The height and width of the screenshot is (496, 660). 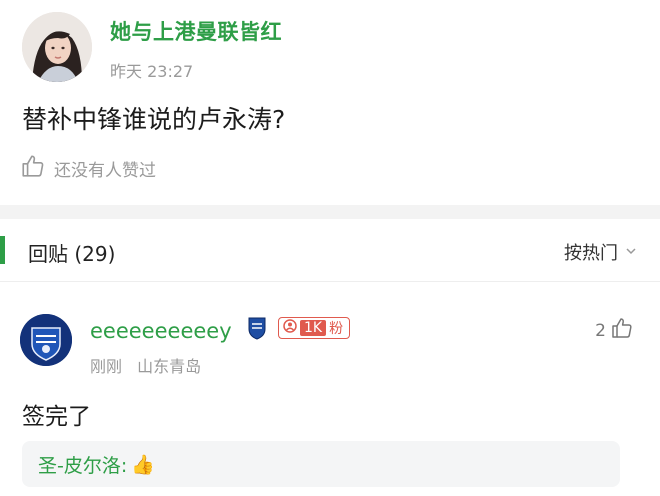 What do you see at coordinates (2, 250) in the screenshot?
I see `section-accent-bar` at bounding box center [2, 250].